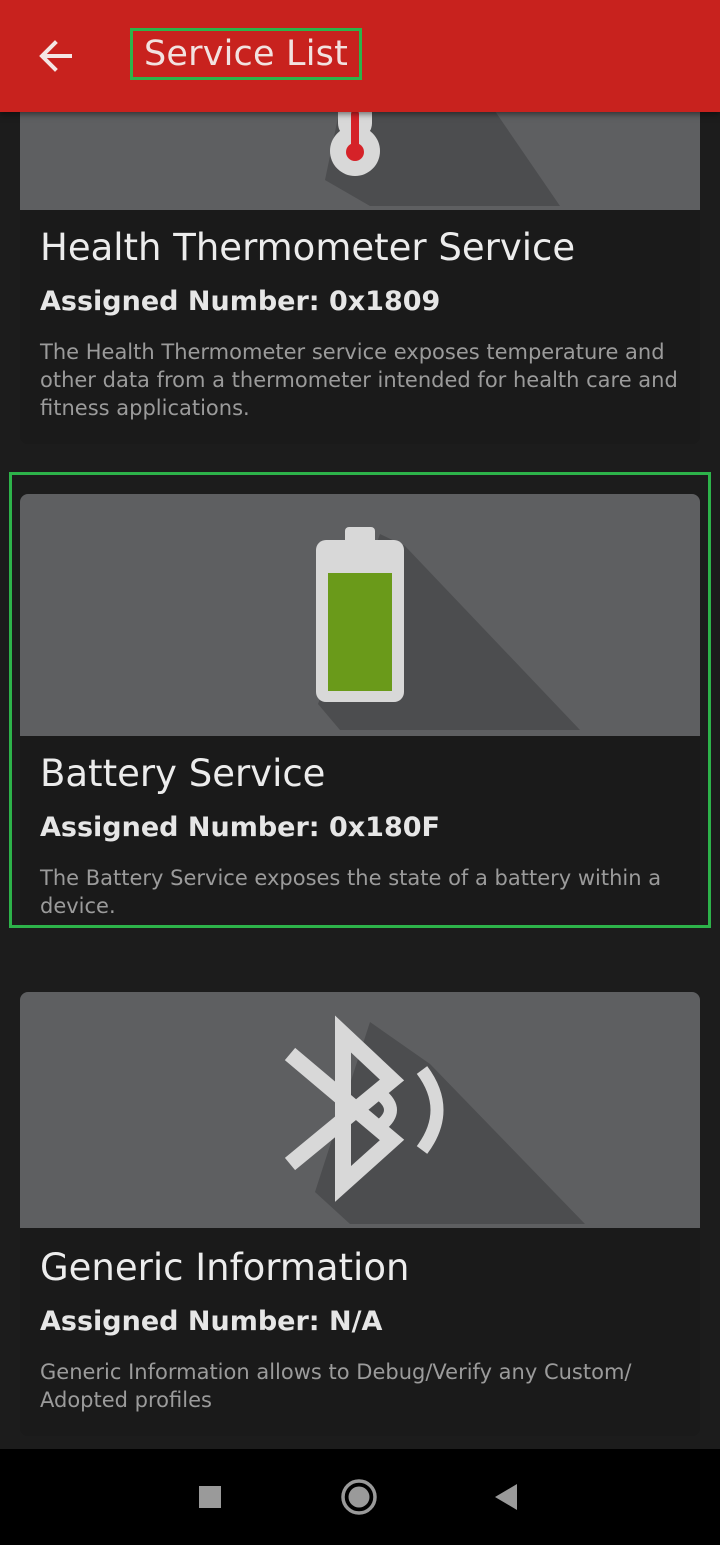 The height and width of the screenshot is (1545, 720). I want to click on service-title: Health Thermometer Service, so click(308, 247).